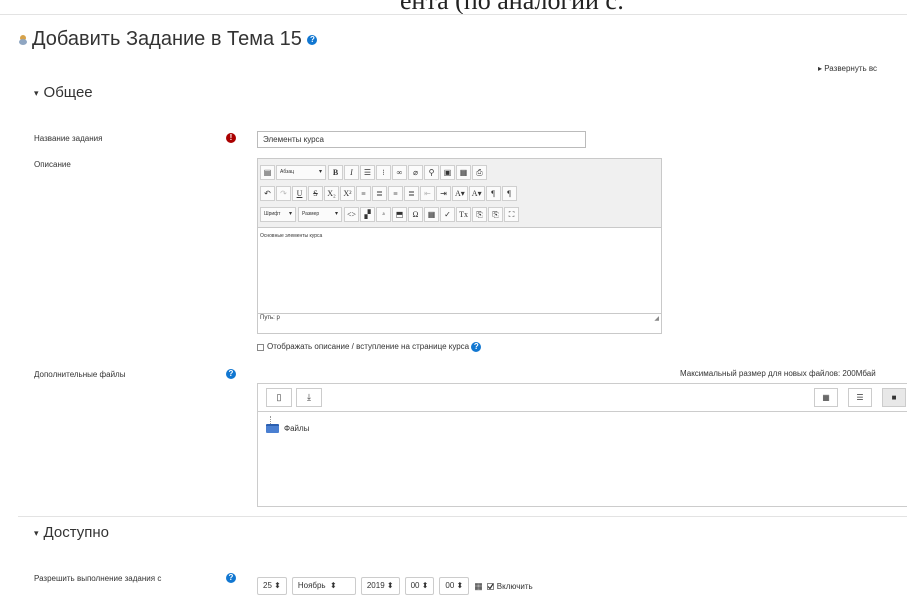  What do you see at coordinates (331, 193) in the screenshot?
I see `subscript-button: X₂` at bounding box center [331, 193].